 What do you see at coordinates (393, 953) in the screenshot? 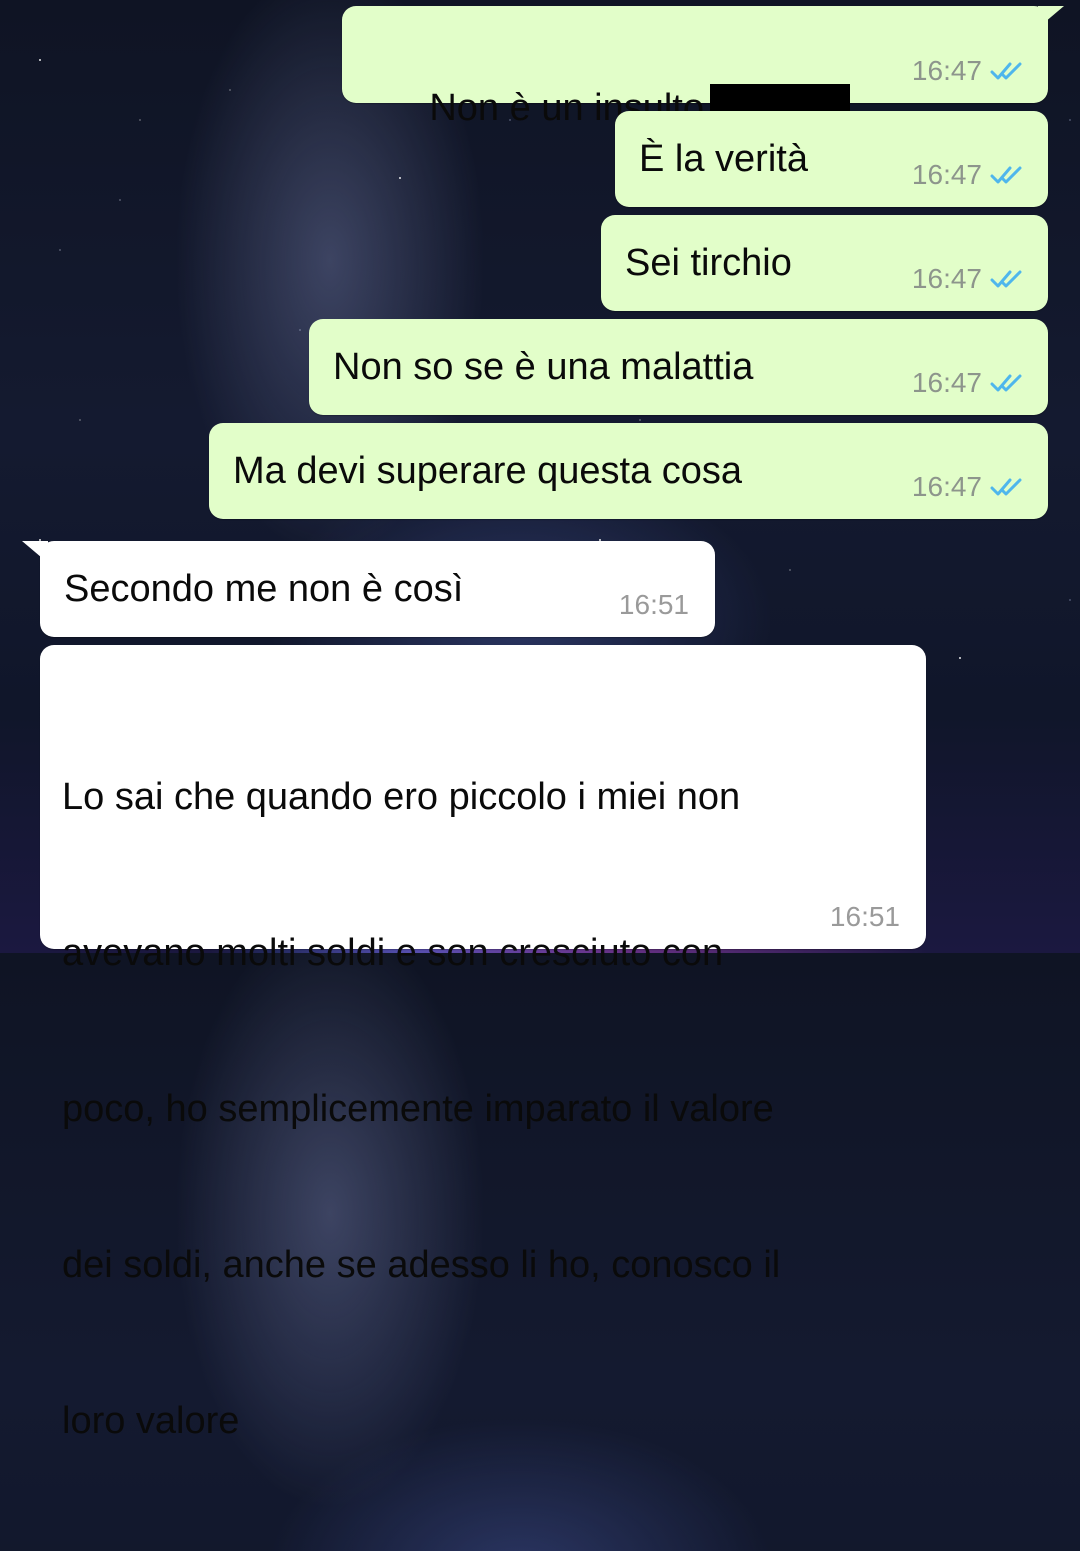
I see `message-line: avevano molti soldi e son cresciuto con` at bounding box center [393, 953].